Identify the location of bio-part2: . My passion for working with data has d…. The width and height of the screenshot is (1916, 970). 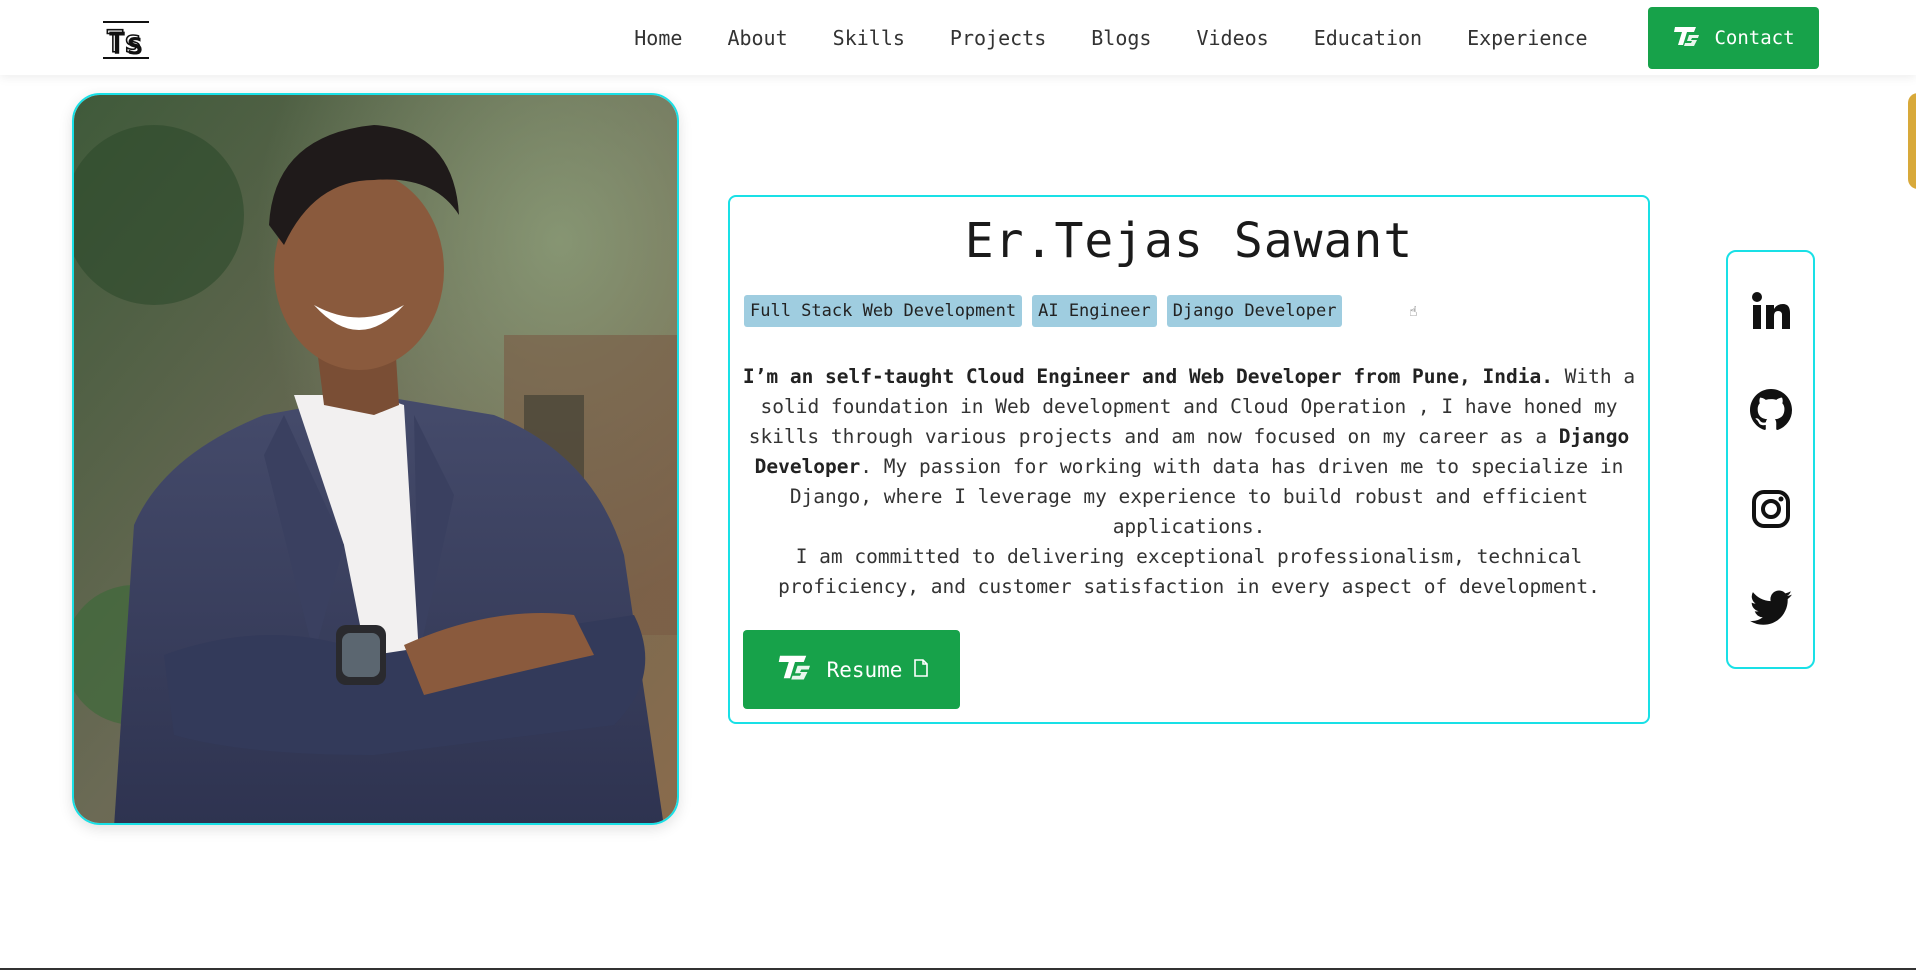
(1206, 496).